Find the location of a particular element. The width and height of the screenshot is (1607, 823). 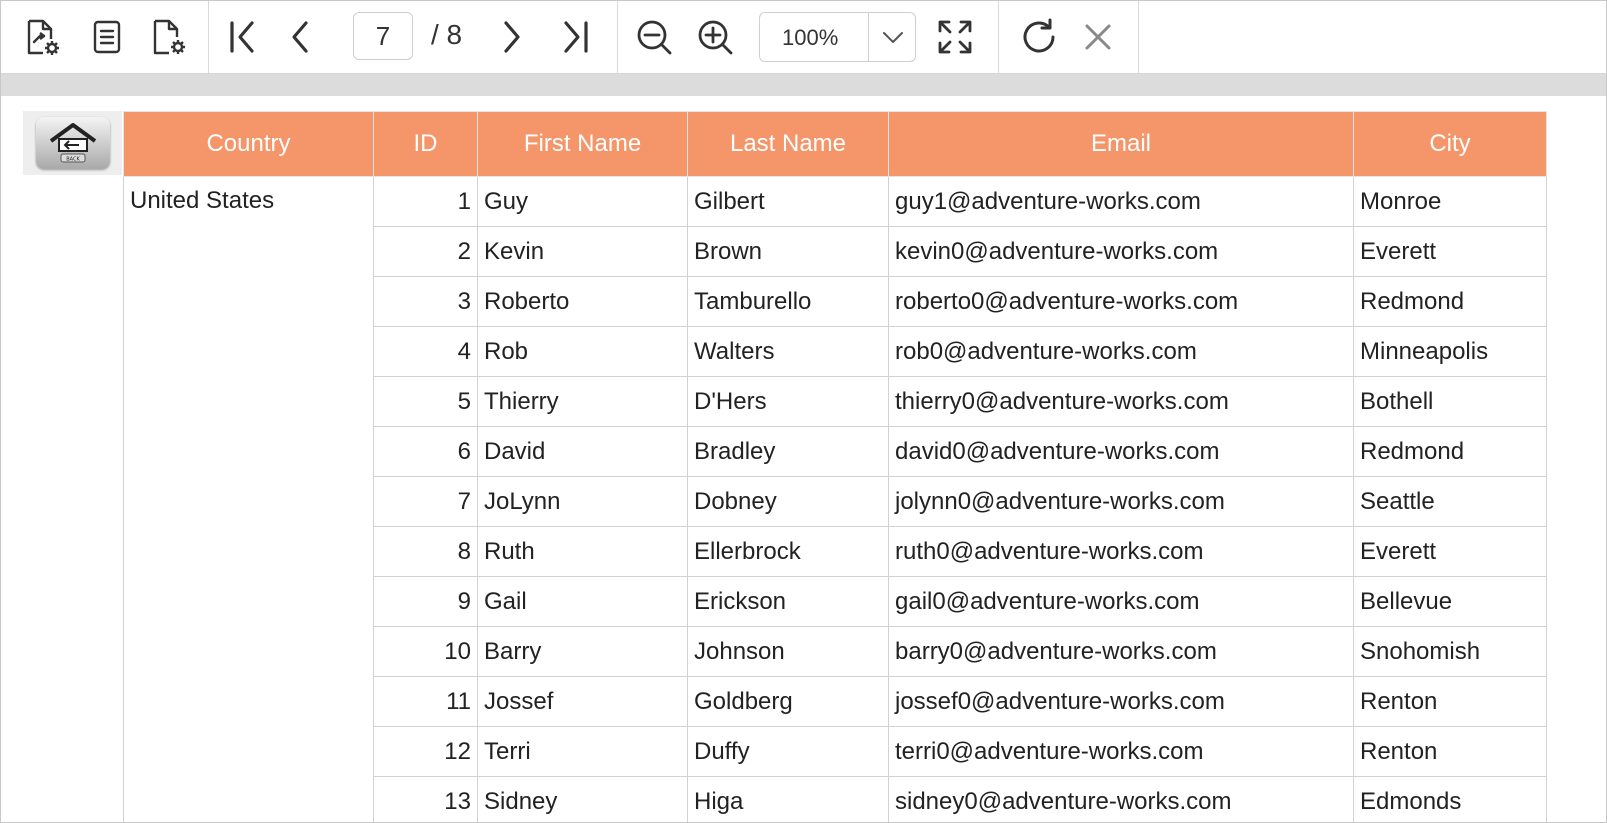

email-cell: terri0@adventure-works.com is located at coordinates (1121, 751).